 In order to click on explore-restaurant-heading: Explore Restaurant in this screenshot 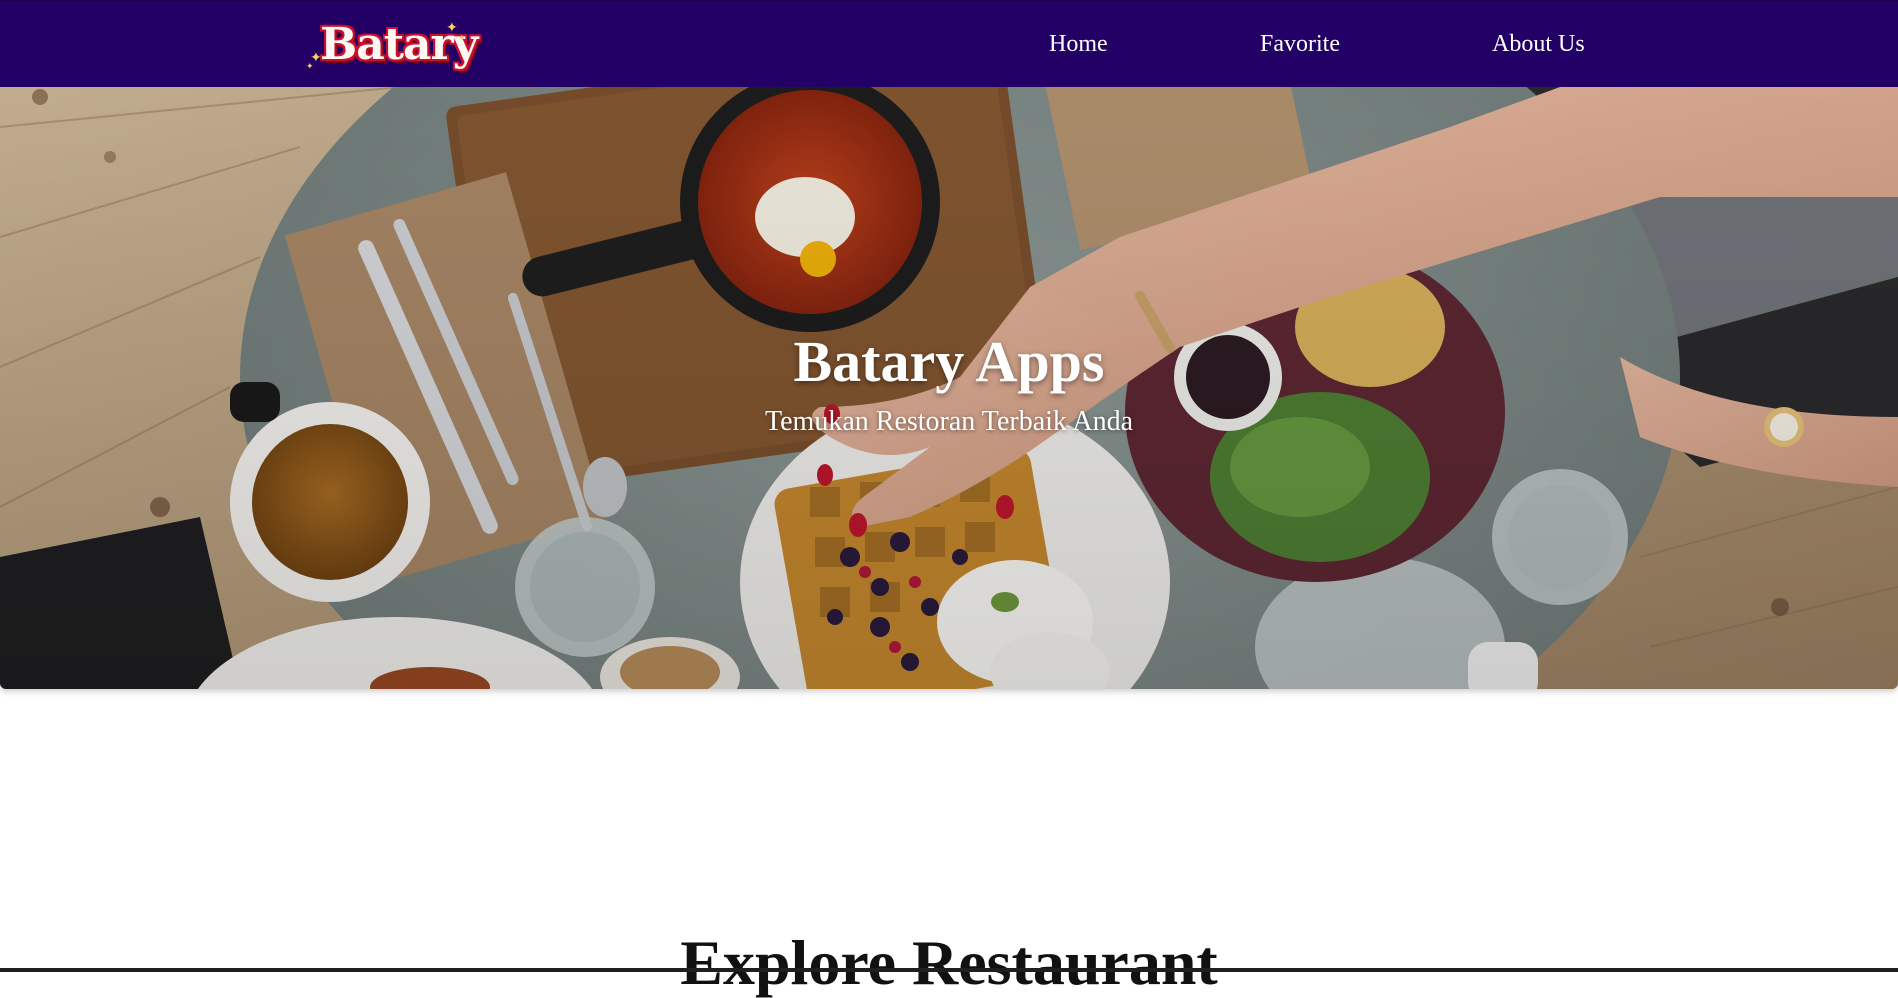, I will do `click(949, 962)`.